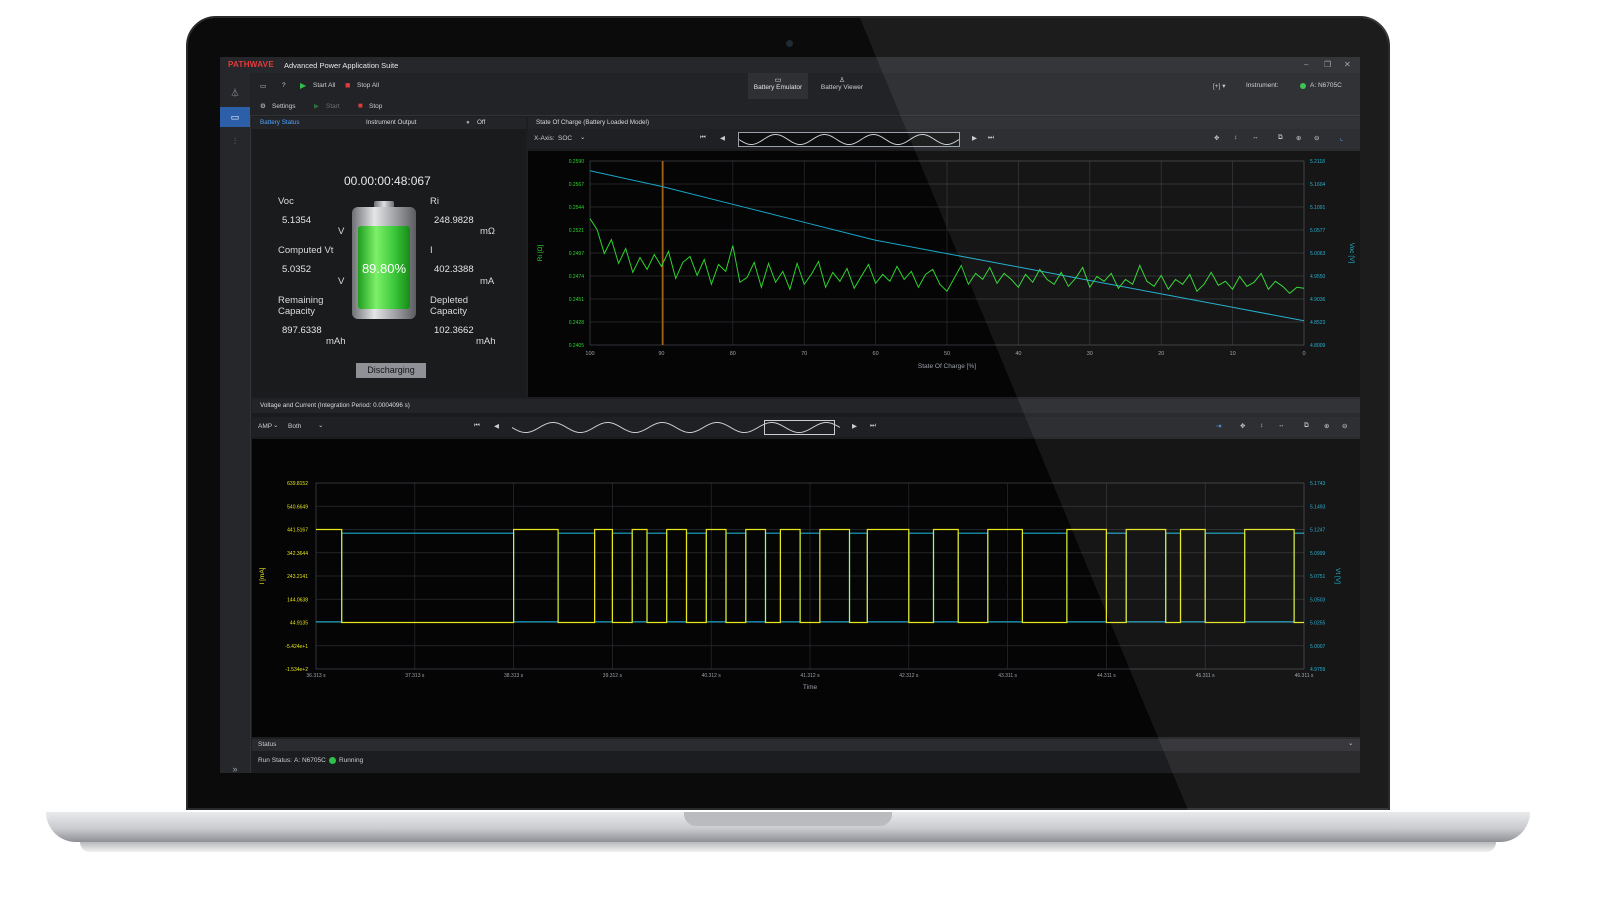 Image resolution: width=1600 pixels, height=900 pixels. Describe the element at coordinates (454, 330) in the screenshot. I see `depleted-capacity-value: 102.3662` at that location.